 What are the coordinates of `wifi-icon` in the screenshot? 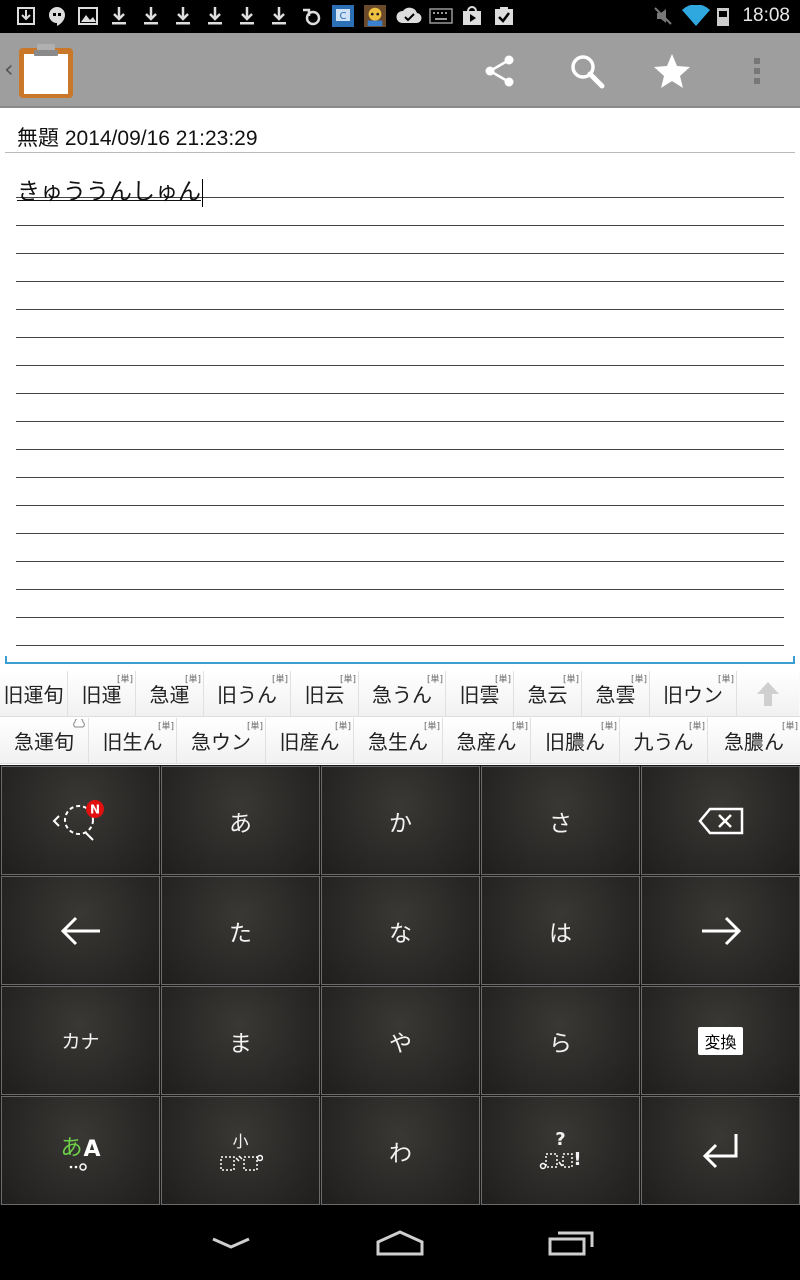 It's located at (696, 16).